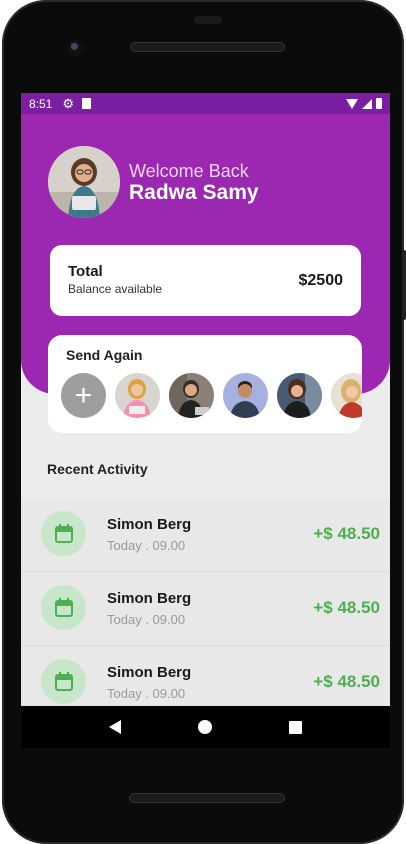 This screenshot has height=844, width=406. Describe the element at coordinates (207, 798) in the screenshot. I see `bottom-speaker` at that location.